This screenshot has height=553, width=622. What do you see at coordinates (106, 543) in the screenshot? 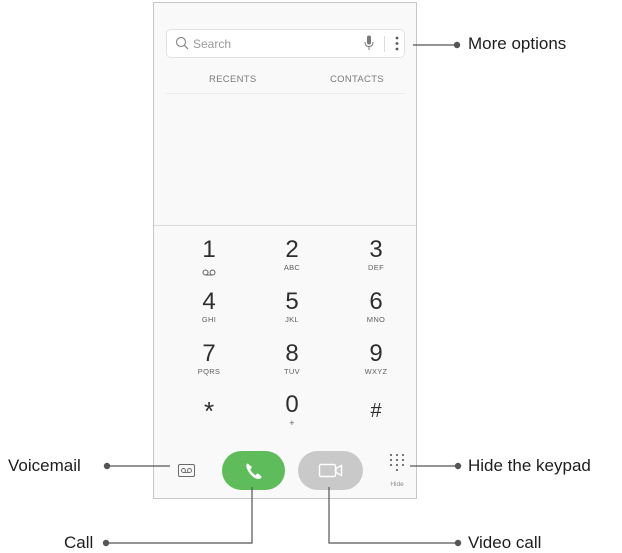
I see `call-dot` at bounding box center [106, 543].